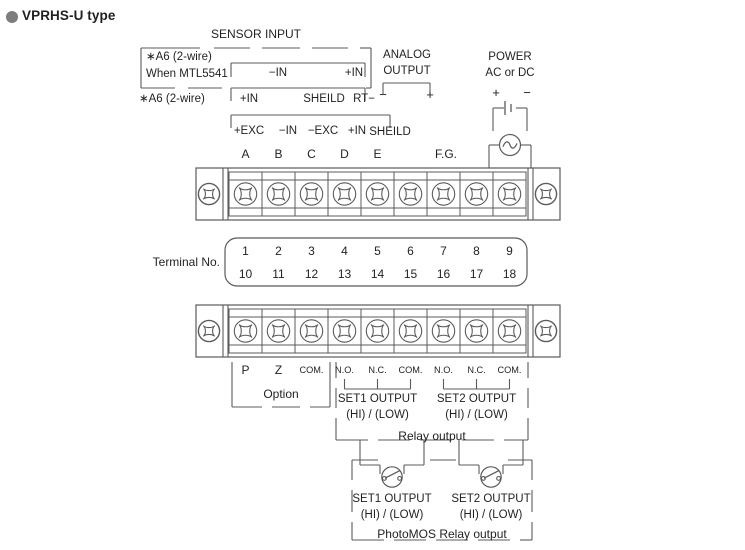  What do you see at coordinates (281, 394) in the screenshot?
I see `option-group-label: Option` at bounding box center [281, 394].